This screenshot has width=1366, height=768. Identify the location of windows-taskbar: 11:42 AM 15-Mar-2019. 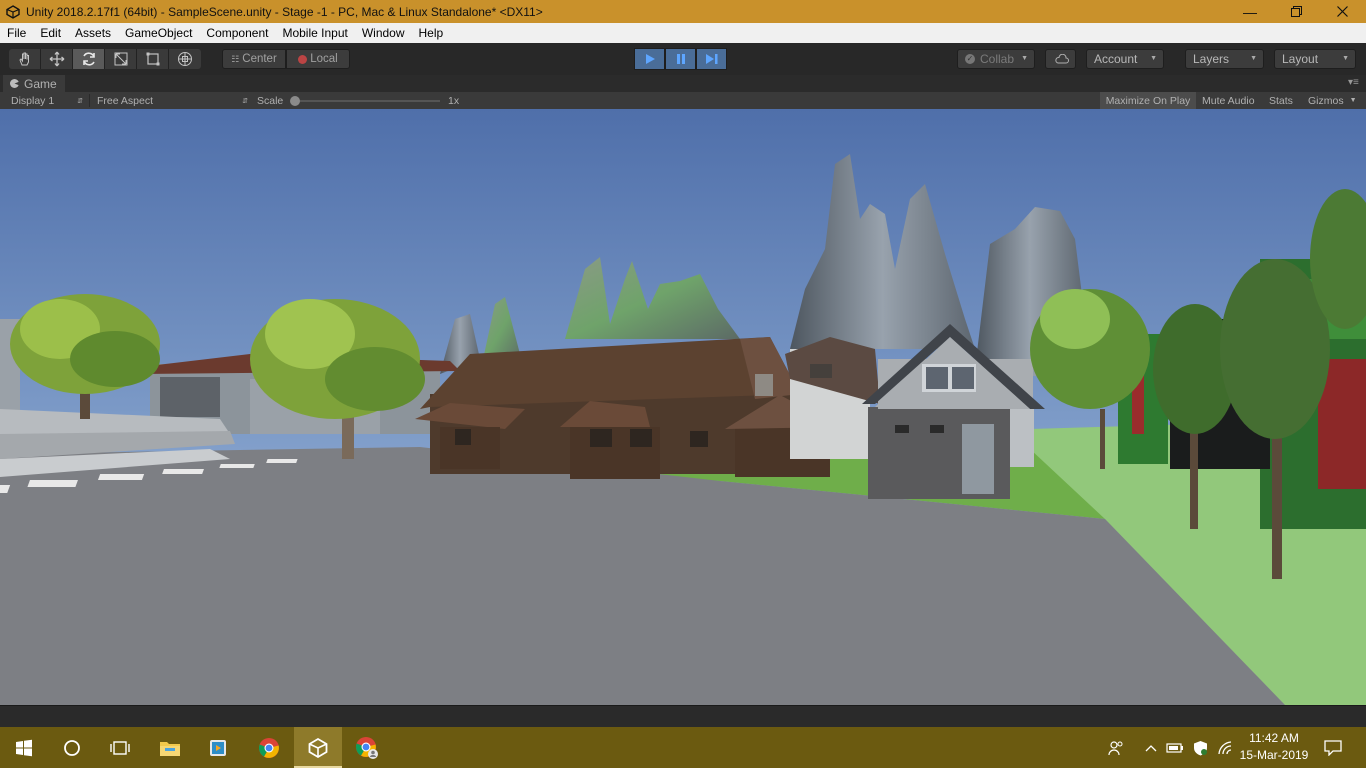
(683, 747).